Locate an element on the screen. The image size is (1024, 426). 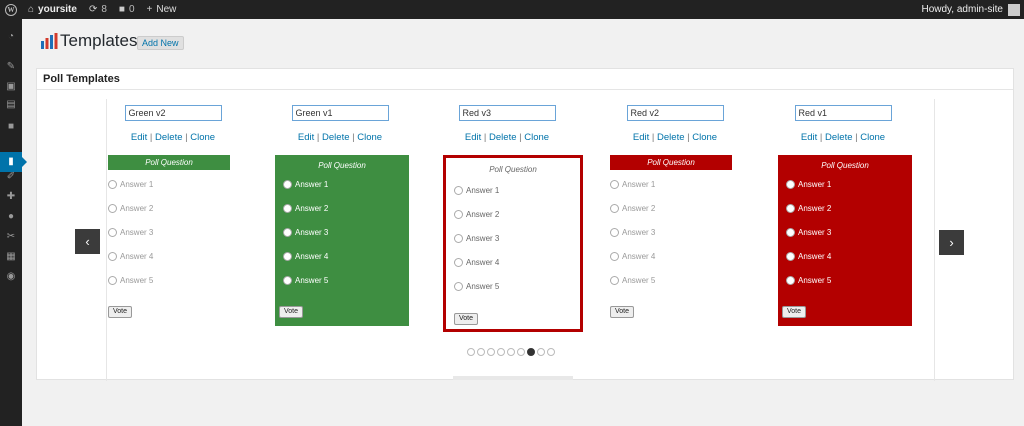
pages-icon: ▤ is located at coordinates (11, 105).